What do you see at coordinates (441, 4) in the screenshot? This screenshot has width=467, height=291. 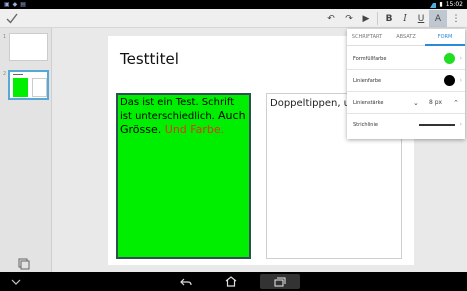 I see `battery-icon: ▮` at bounding box center [441, 4].